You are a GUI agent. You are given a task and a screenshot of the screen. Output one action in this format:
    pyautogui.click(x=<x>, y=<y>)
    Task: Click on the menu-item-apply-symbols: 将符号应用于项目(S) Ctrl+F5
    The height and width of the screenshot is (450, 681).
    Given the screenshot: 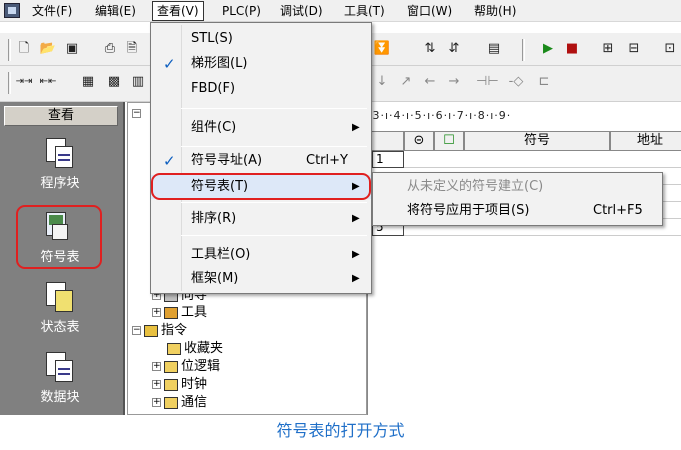 What is the action you would take?
    pyautogui.click(x=517, y=211)
    